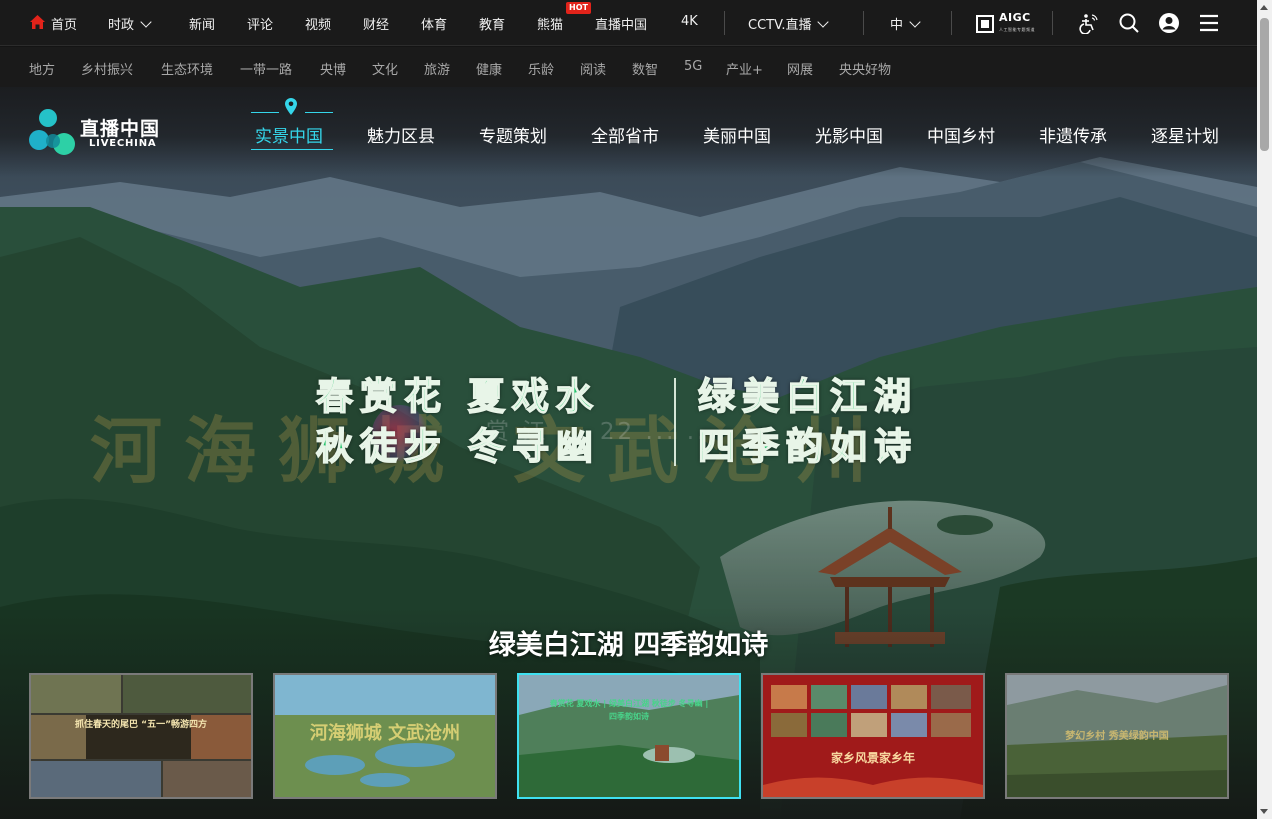  What do you see at coordinates (292, 149) in the screenshot?
I see `active-tab-underline` at bounding box center [292, 149].